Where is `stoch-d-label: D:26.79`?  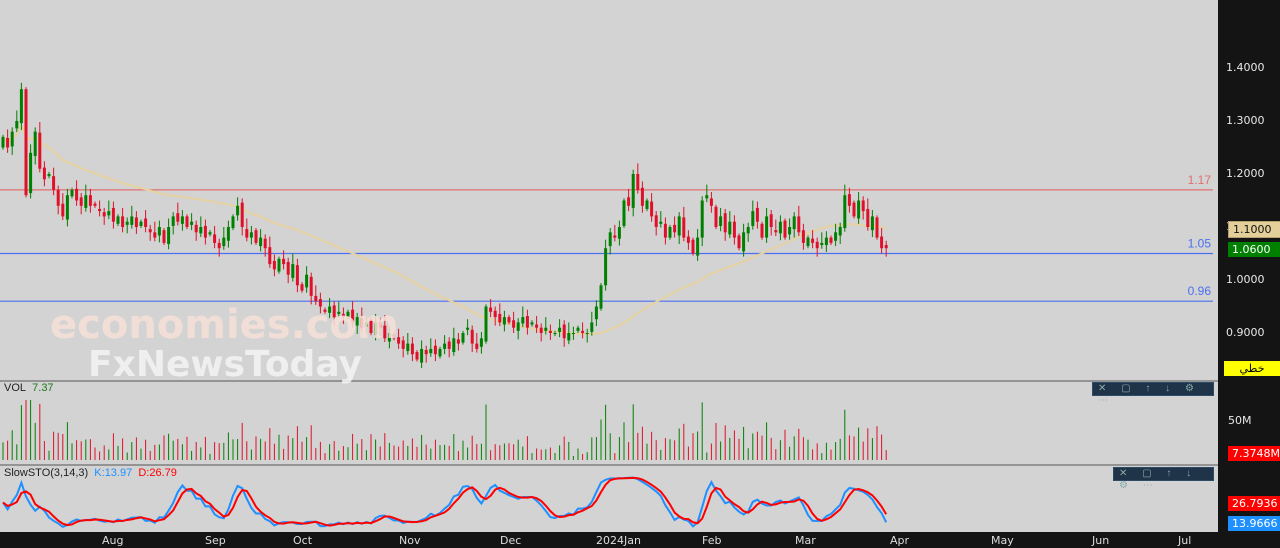 stoch-d-label: D:26.79 is located at coordinates (157, 473).